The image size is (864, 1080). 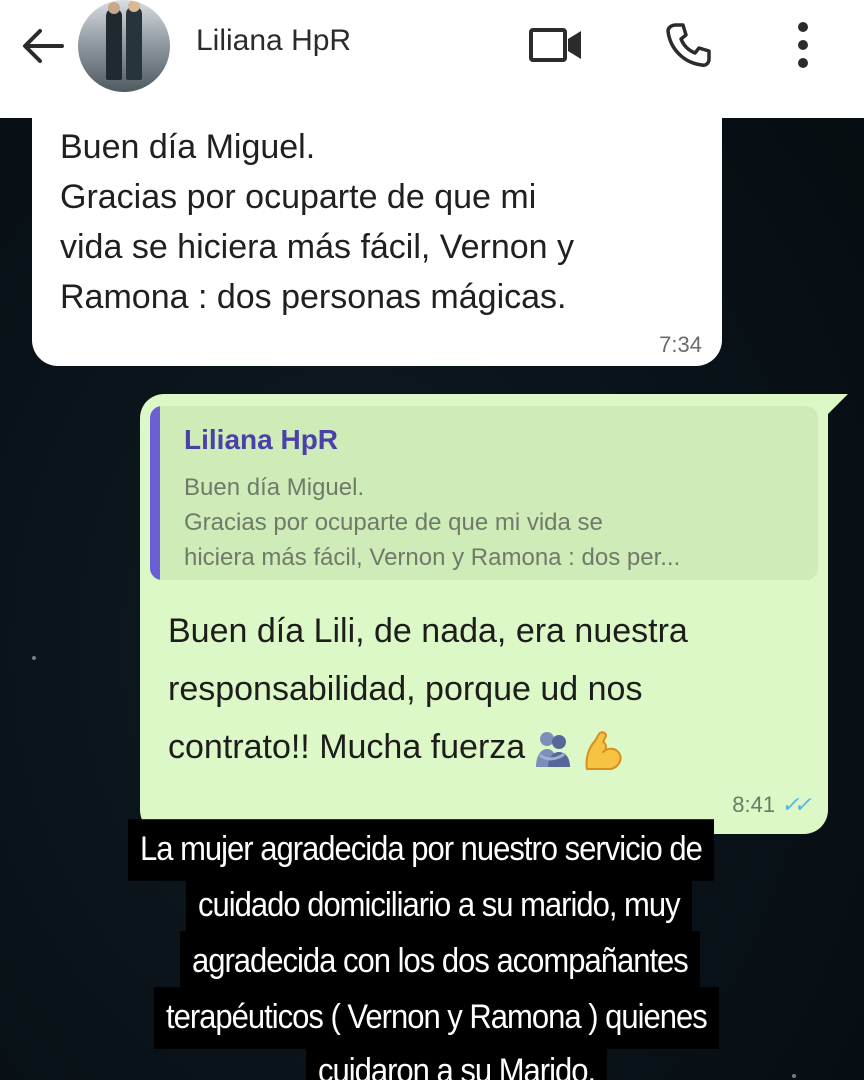 What do you see at coordinates (273, 41) in the screenshot?
I see `contact-name: Liliana HpR` at bounding box center [273, 41].